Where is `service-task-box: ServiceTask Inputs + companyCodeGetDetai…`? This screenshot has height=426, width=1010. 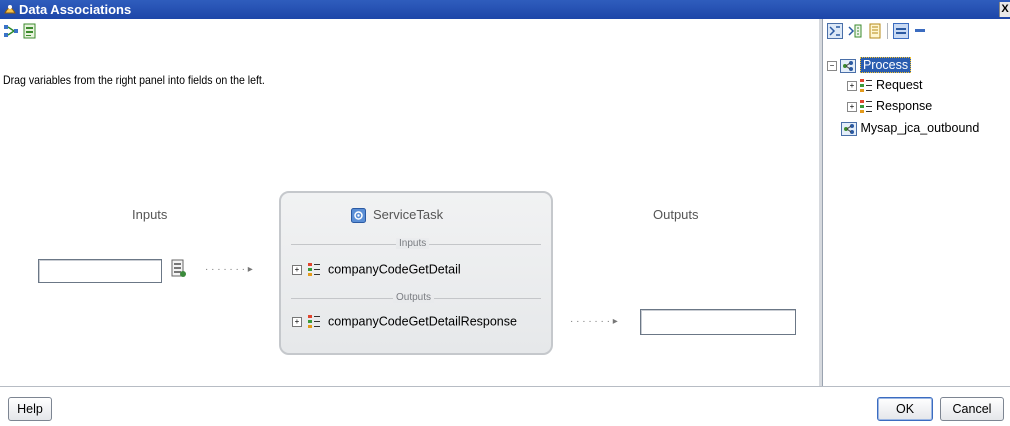
service-task-box: ServiceTask Inputs + companyCodeGetDetai… is located at coordinates (416, 273).